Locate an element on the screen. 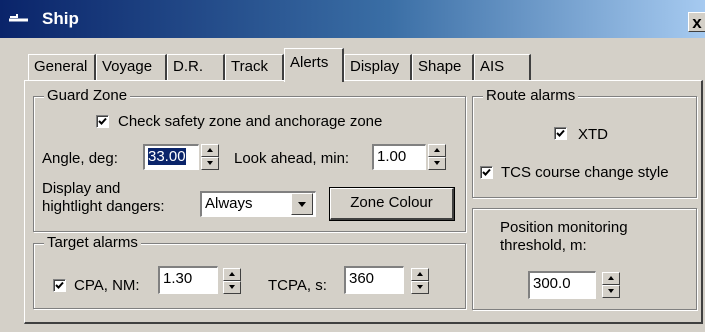  tab-shape: Shape is located at coordinates (443, 67).